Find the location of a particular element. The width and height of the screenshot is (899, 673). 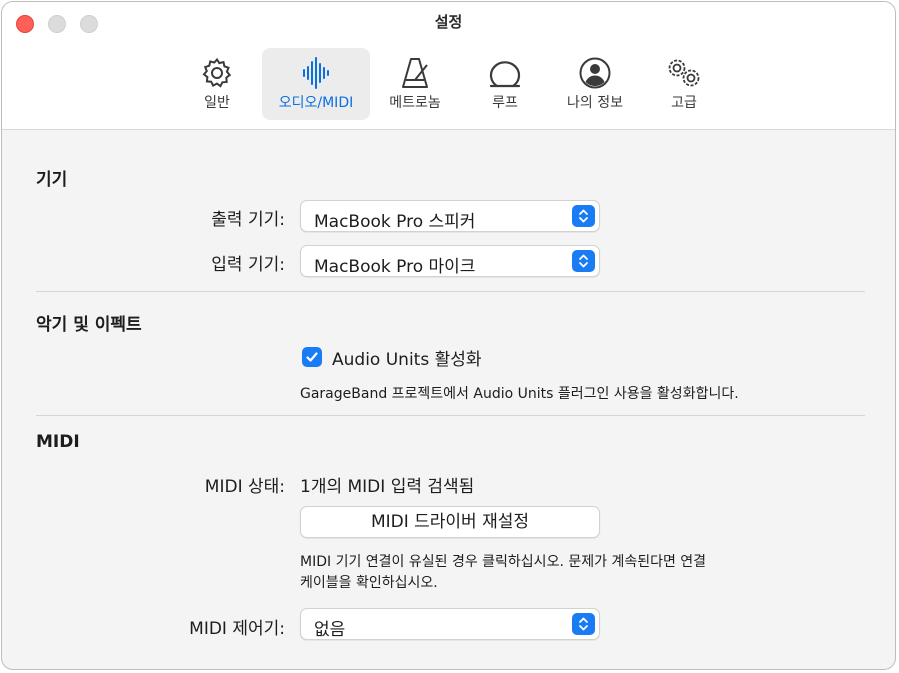

person-circle-icon is located at coordinates (595, 73).